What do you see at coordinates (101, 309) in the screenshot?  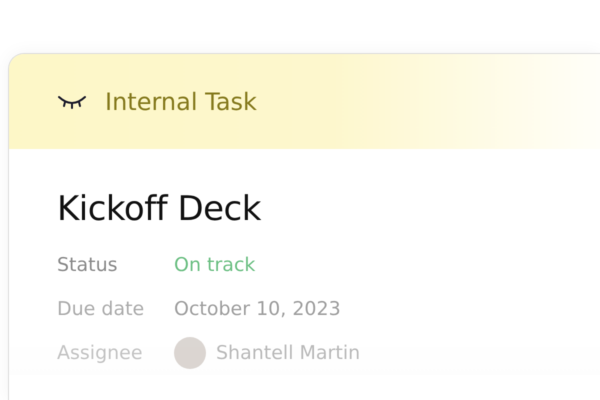 I see `field-label: Due date` at bounding box center [101, 309].